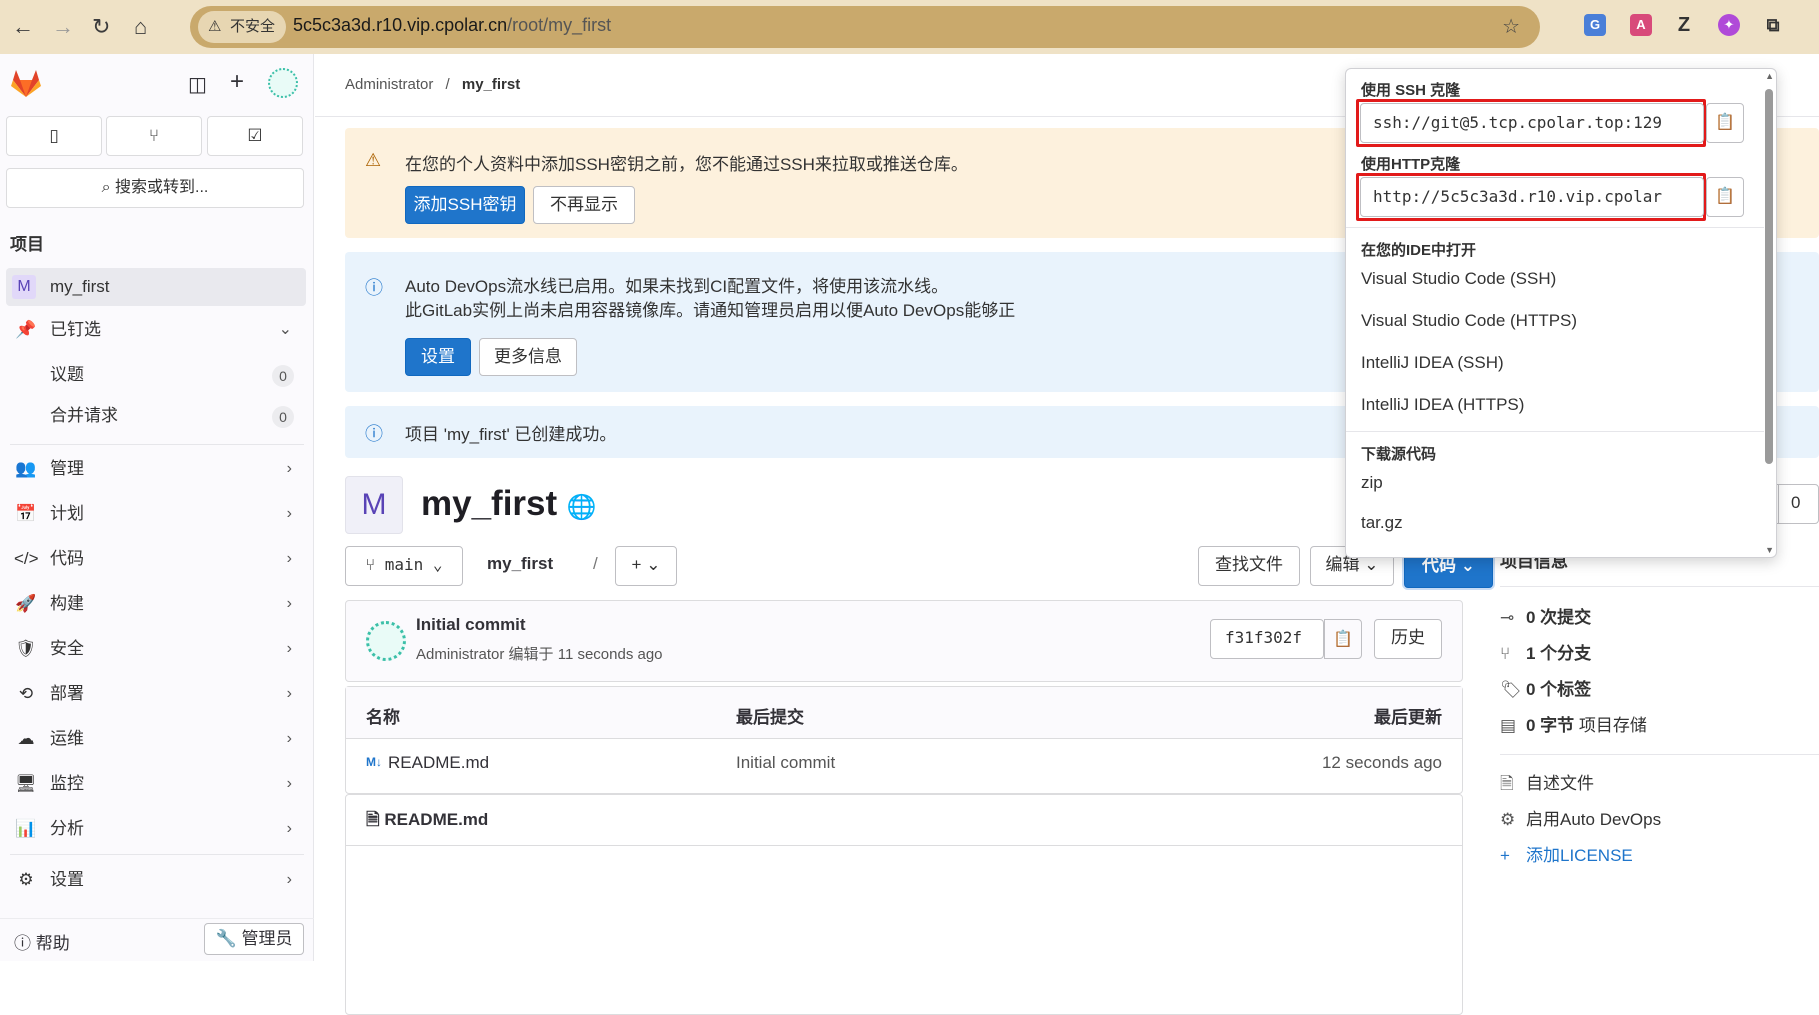 This screenshot has height=1015, width=1819. What do you see at coordinates (156, 469) in the screenshot?
I see `sidebar-item-manage: 👥 管理 ›` at bounding box center [156, 469].